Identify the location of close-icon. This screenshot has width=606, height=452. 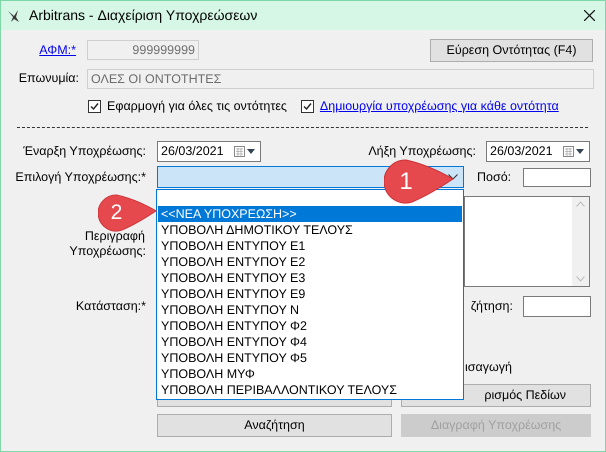
(589, 15).